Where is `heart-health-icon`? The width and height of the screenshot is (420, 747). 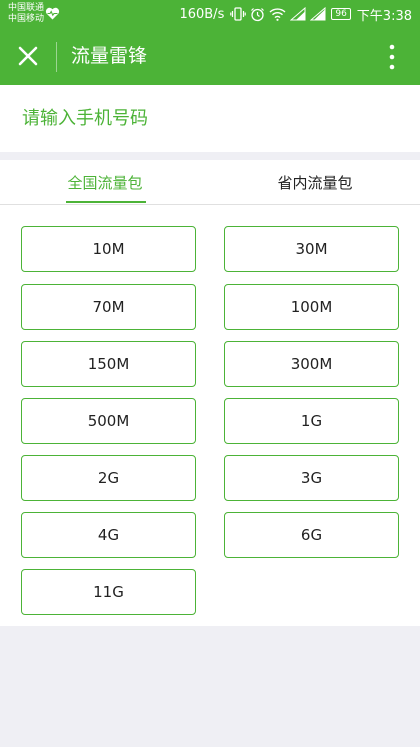
heart-health-icon is located at coordinates (52, 13).